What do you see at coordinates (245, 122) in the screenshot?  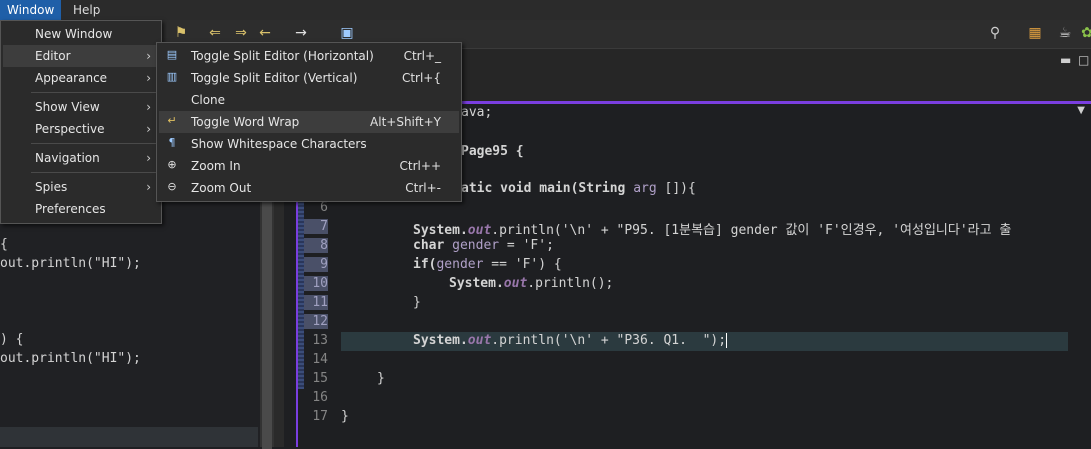 I see `menu-item-label: Toggle Word Wrap` at bounding box center [245, 122].